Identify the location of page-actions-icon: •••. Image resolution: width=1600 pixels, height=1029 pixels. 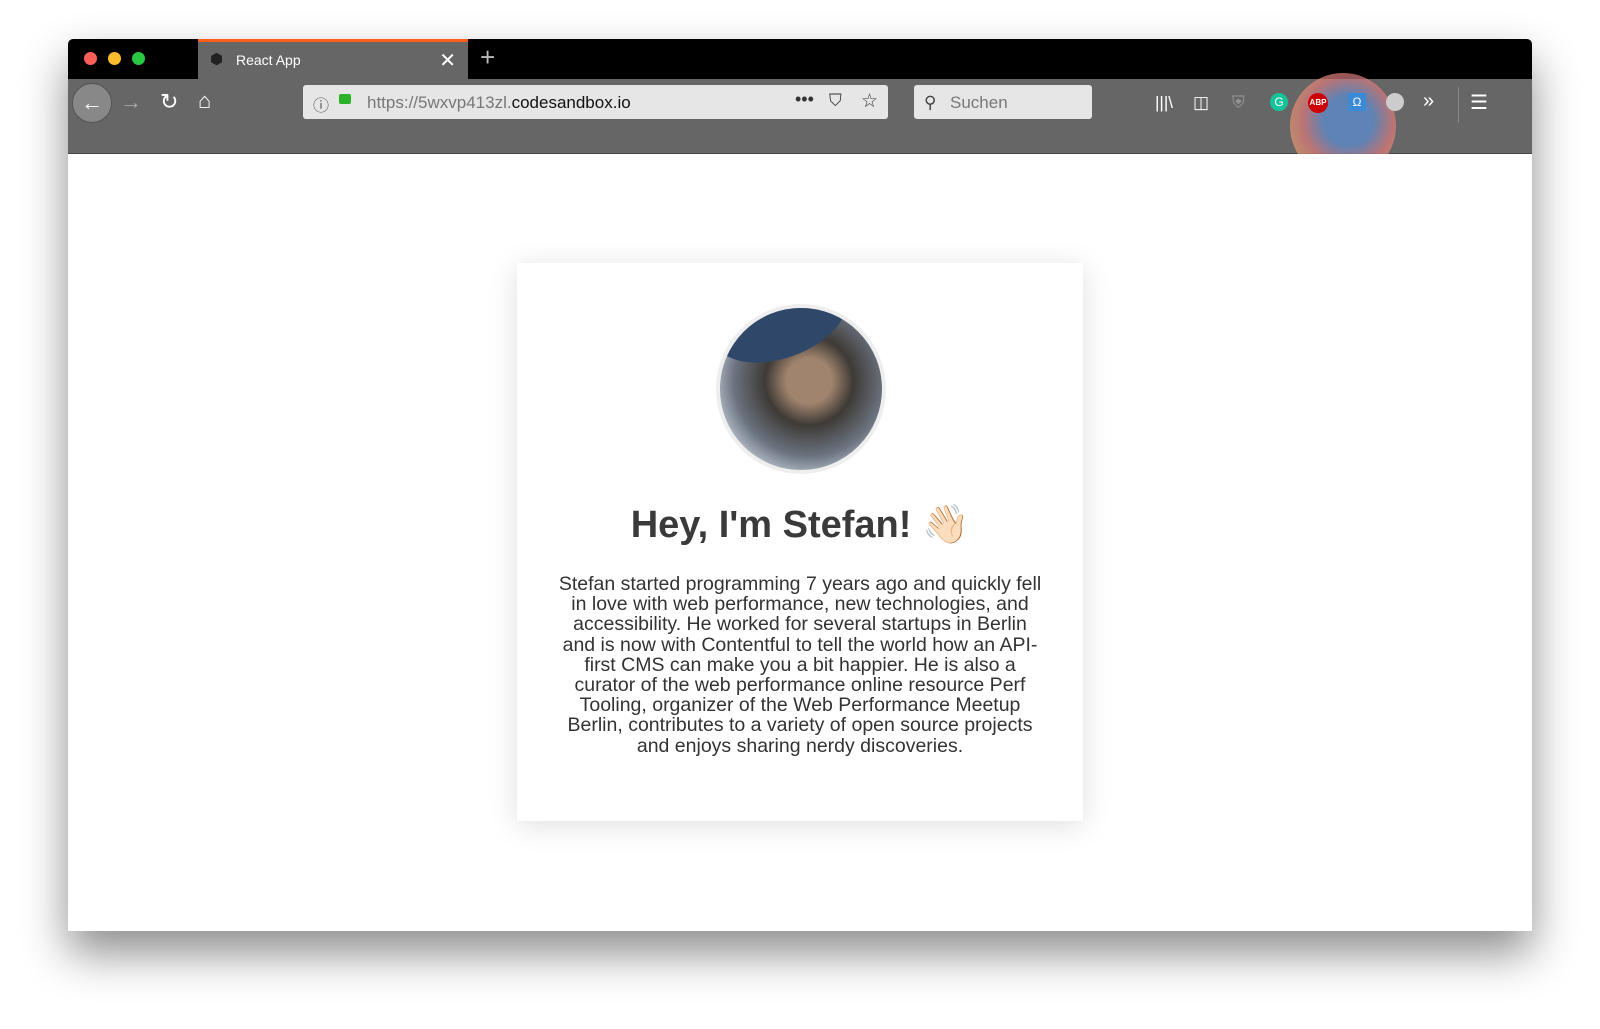
(804, 99).